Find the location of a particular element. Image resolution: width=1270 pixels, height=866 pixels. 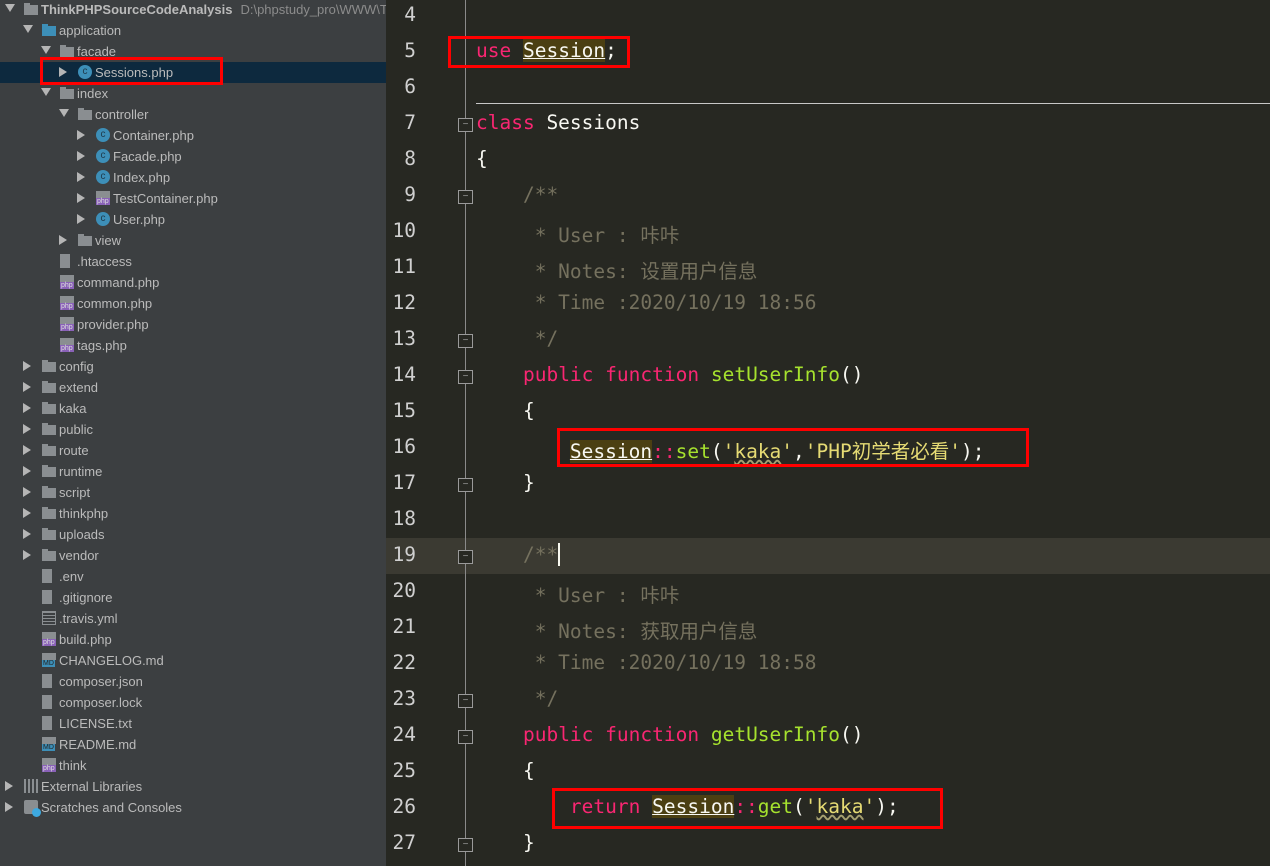

tree-item: .gitignore is located at coordinates (193, 597).